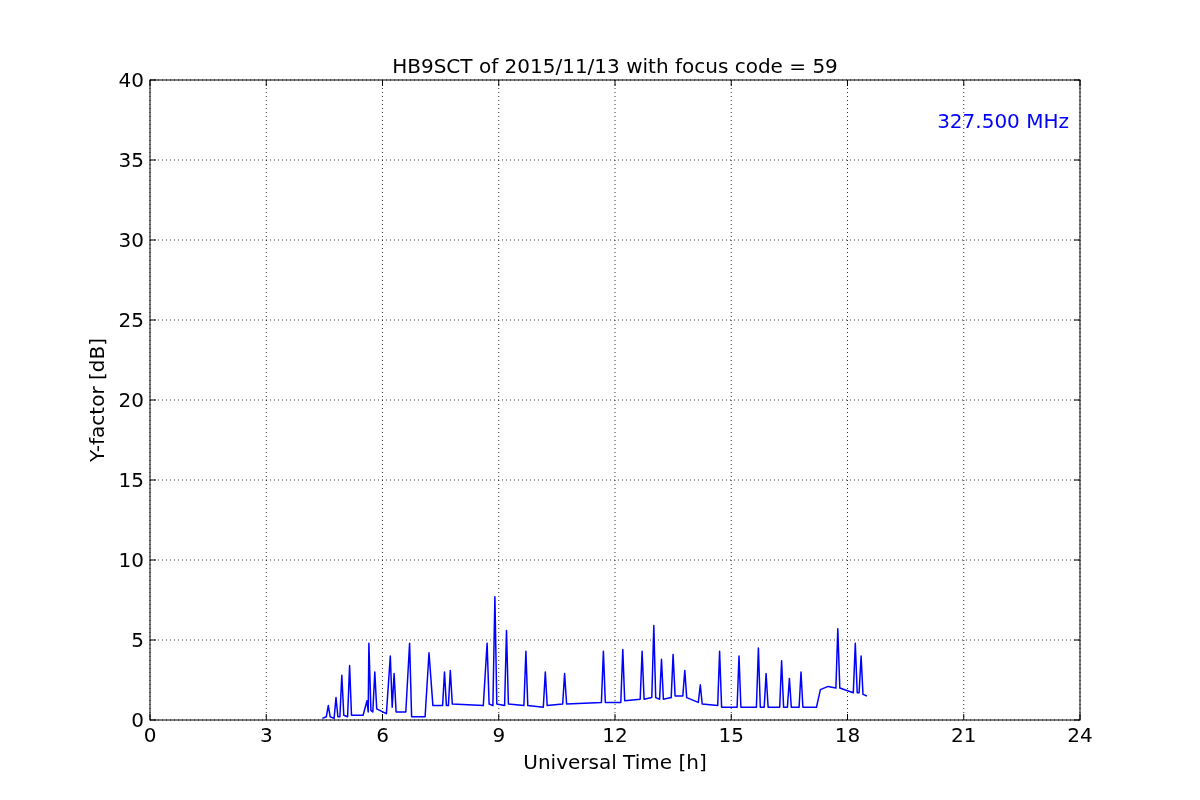  Describe the element at coordinates (847, 735) in the screenshot. I see `tick-label: 18` at that location.